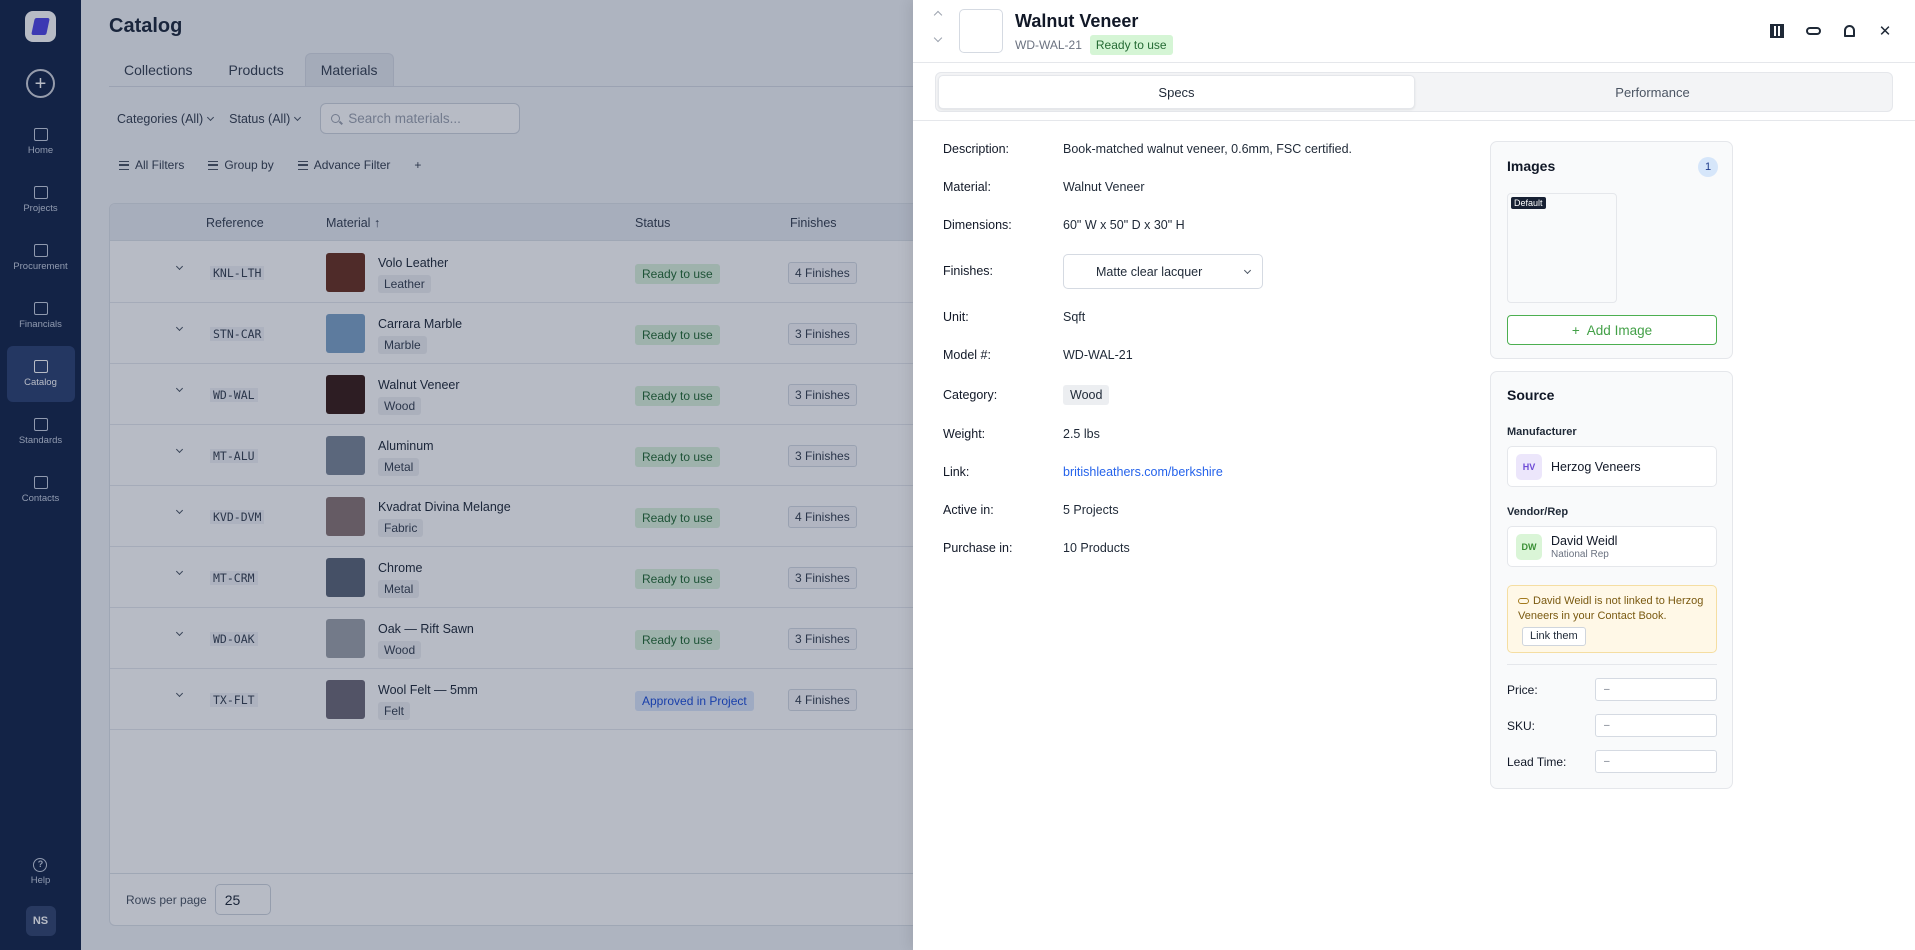 The height and width of the screenshot is (950, 1915). I want to click on finishes-value: Matte clear lacquer, so click(1149, 271).